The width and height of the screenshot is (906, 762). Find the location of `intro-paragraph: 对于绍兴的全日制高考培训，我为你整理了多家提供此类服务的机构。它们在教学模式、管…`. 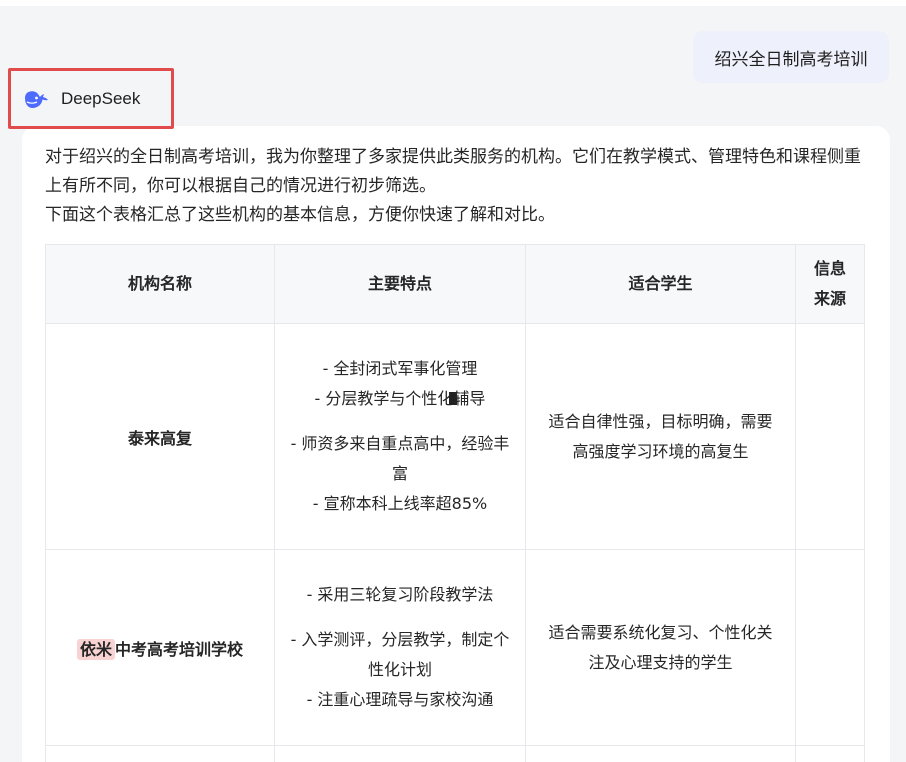

intro-paragraph: 对于绍兴的全日制高考培训，我为你整理了多家提供此类服务的机构。它们在教学模式、管… is located at coordinates (453, 171).